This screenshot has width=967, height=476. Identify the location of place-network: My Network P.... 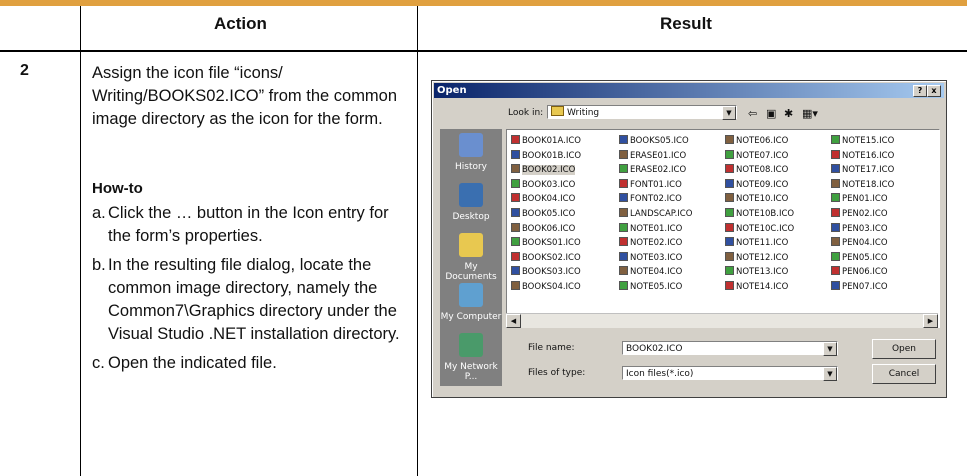
(471, 355).